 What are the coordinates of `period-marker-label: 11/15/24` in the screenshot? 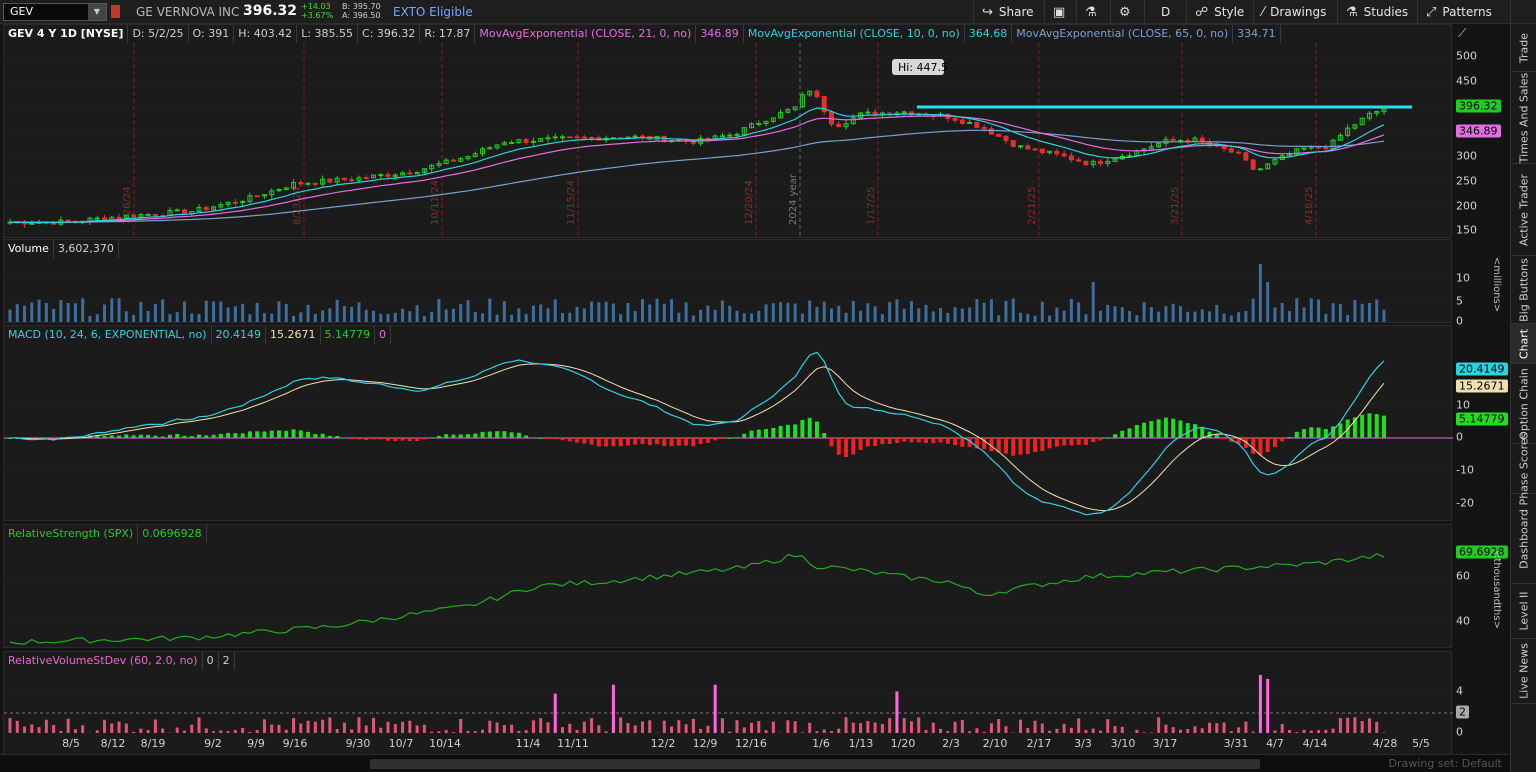 It's located at (571, 202).